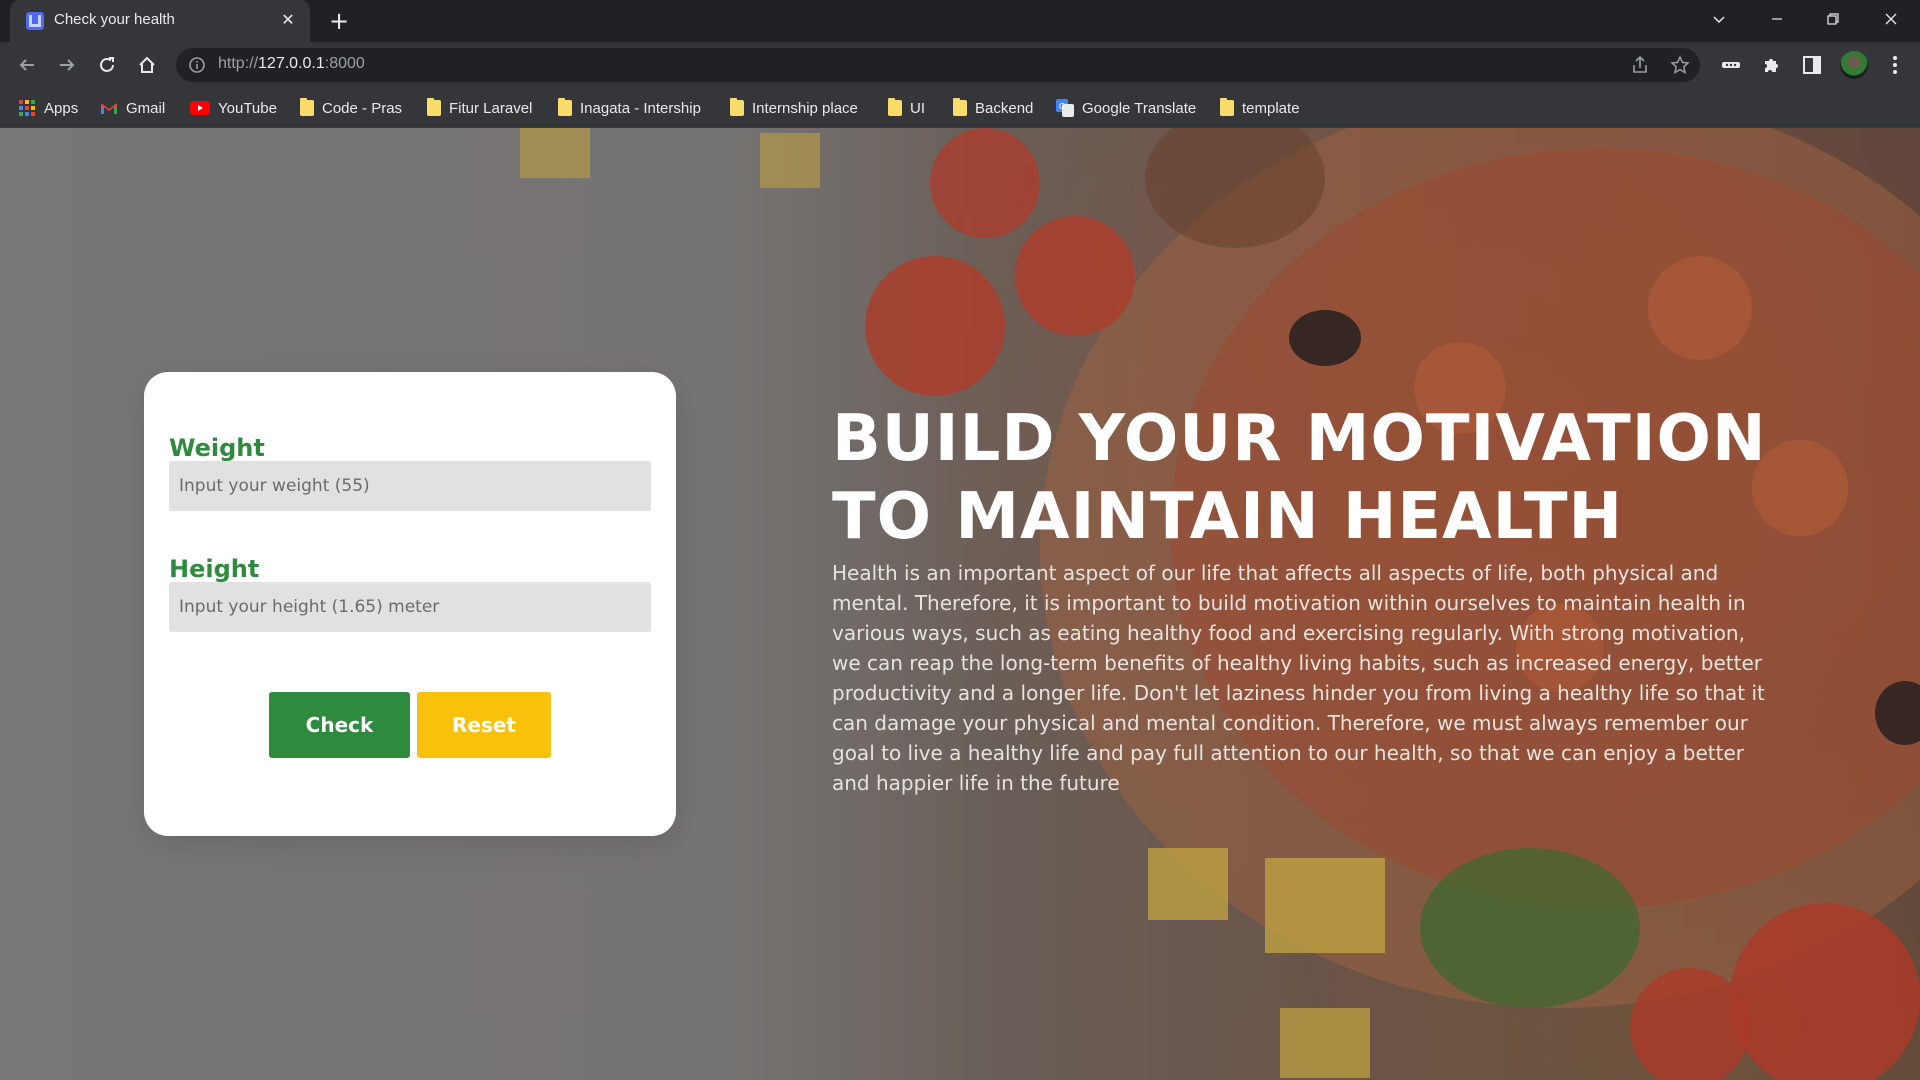 The height and width of the screenshot is (1080, 1920). I want to click on hero-title-line: TO MAINTAIN HEALTH, so click(1228, 517).